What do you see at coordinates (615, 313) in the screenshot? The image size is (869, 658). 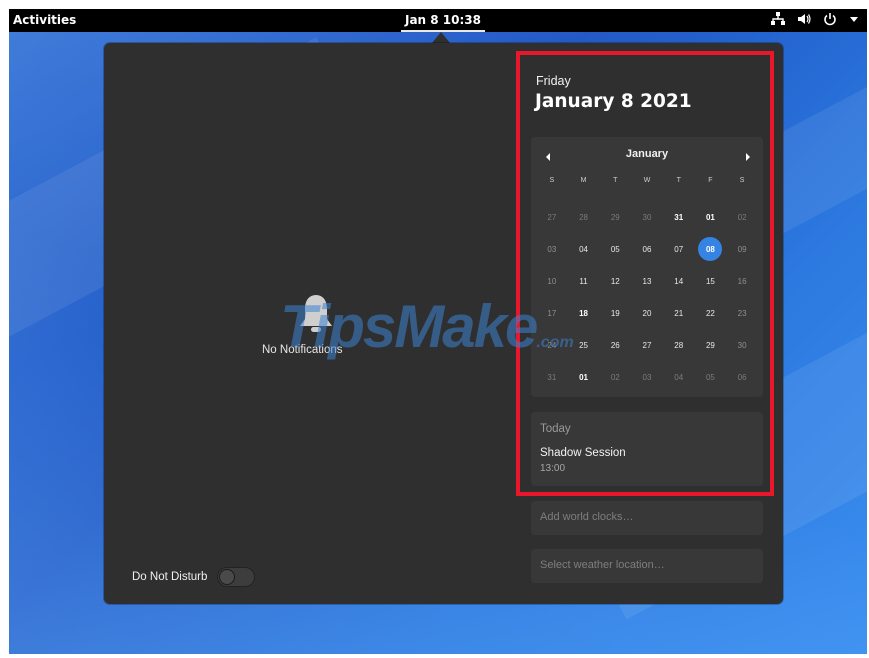 I see `calendar-day: 19` at bounding box center [615, 313].